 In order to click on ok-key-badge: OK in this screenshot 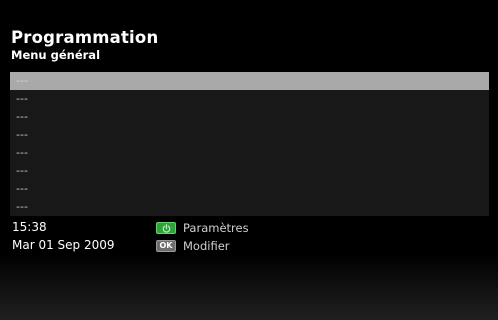, I will do `click(166, 246)`.